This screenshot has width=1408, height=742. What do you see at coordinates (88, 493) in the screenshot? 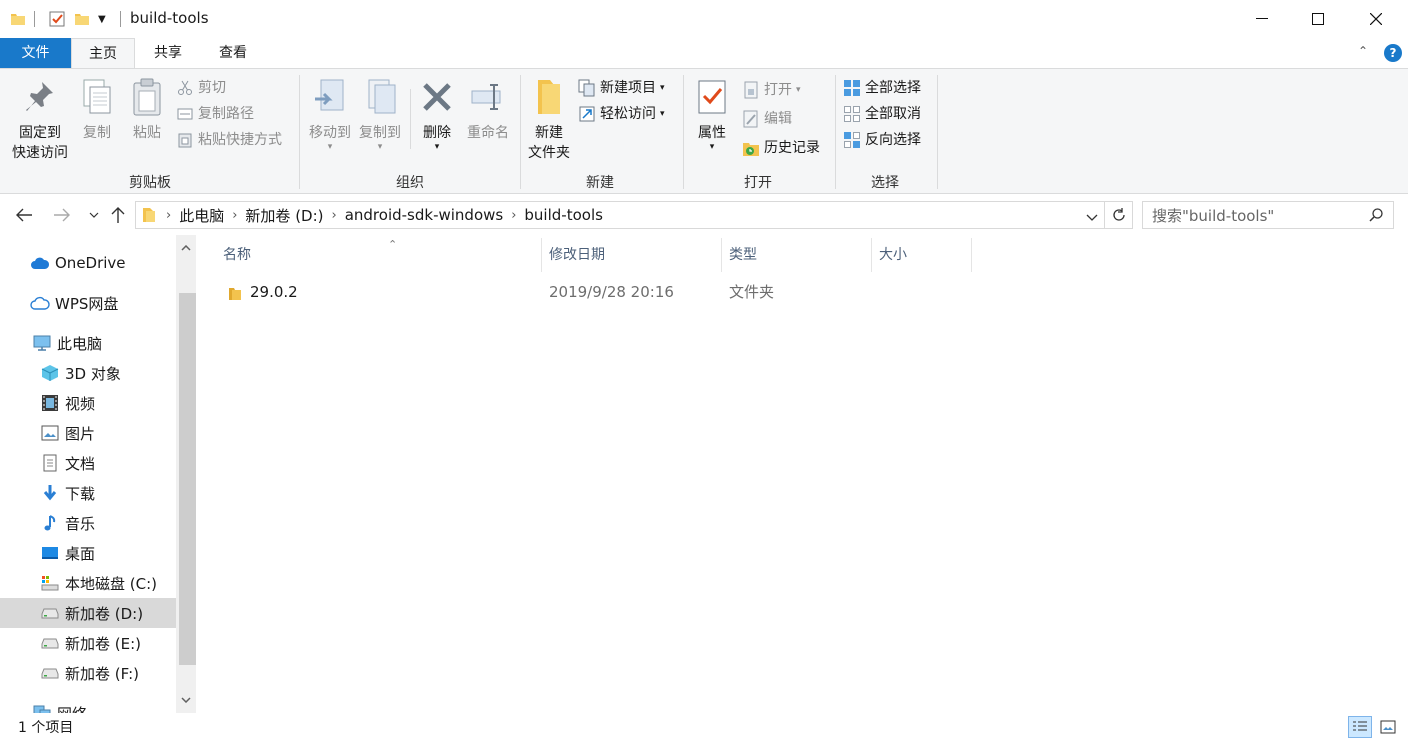
I see `nav-item-downloads: 下载` at bounding box center [88, 493].